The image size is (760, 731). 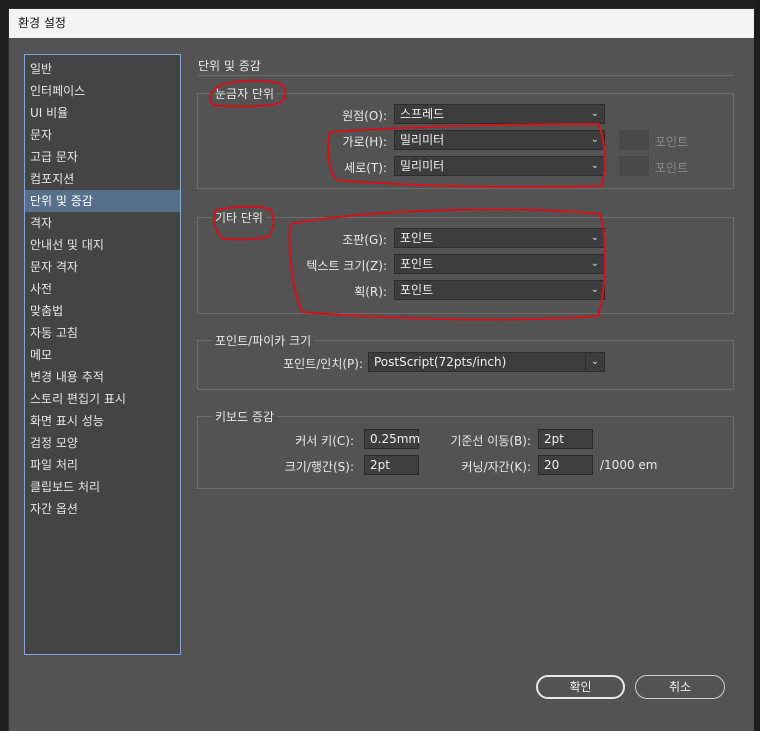 I want to click on vertical-points-field, so click(x=634, y=166).